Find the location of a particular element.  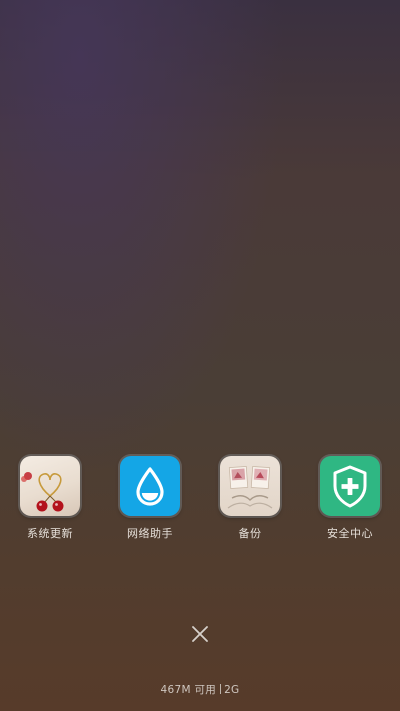

app-label: 备份 is located at coordinates (250, 533).